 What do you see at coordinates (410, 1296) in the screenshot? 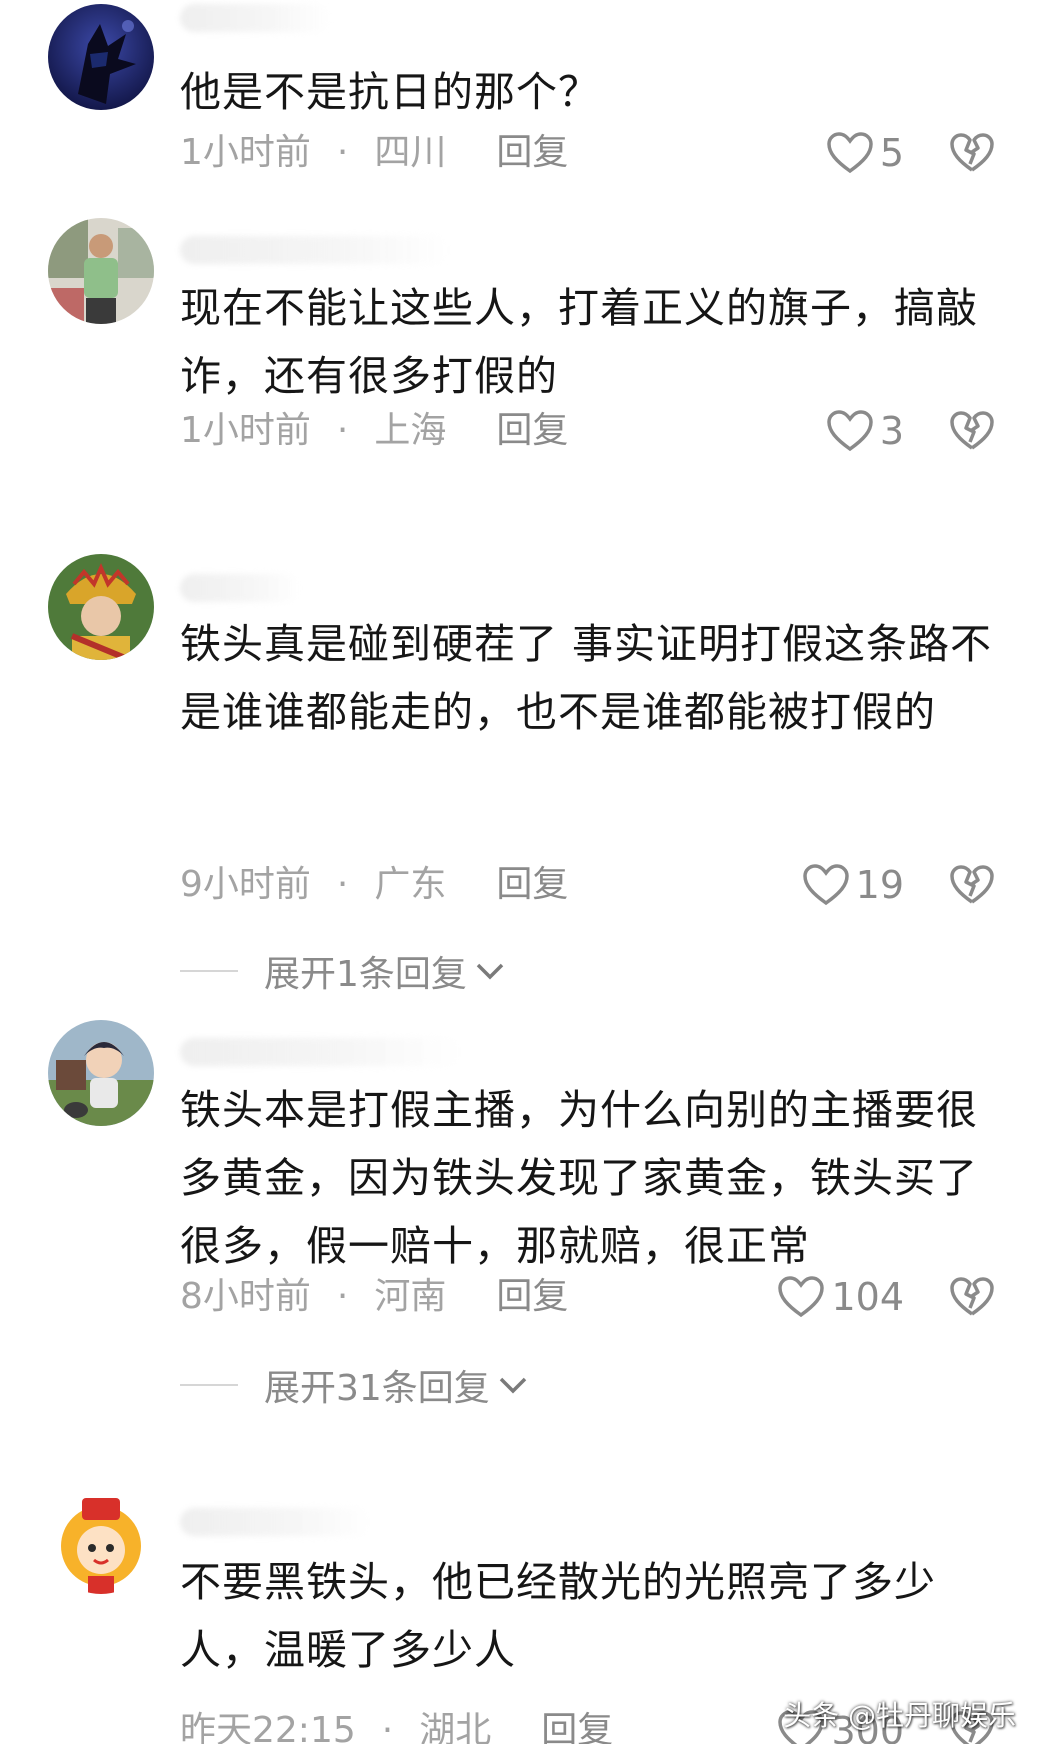
I see `comment-location: 河南` at bounding box center [410, 1296].